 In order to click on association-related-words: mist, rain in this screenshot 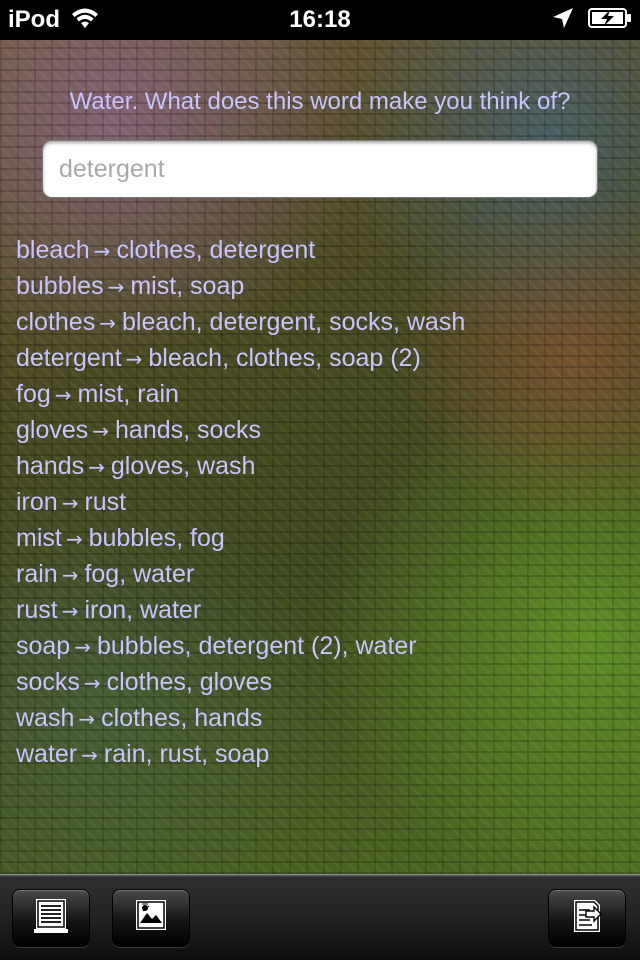, I will do `click(128, 394)`.